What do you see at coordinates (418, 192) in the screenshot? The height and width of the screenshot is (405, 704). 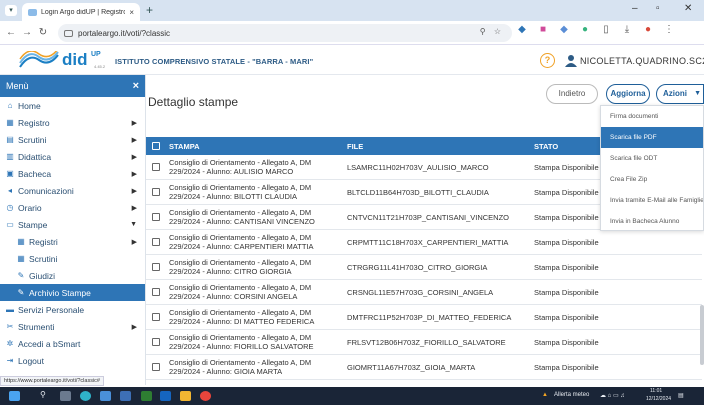 I see `cell-file: BLTCLD11B64H703D_BILOTTI_CLAUDIA` at bounding box center [418, 192].